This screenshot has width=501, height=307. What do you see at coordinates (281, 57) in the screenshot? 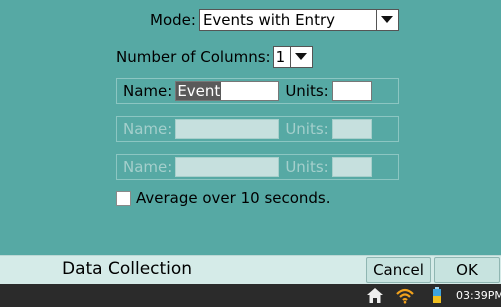
I see `columns-value: 1` at bounding box center [281, 57].